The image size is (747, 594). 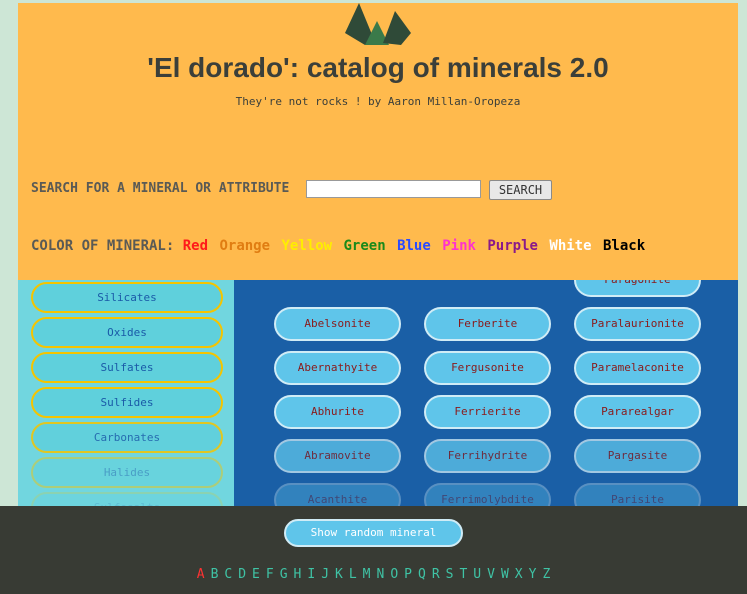 I want to click on mineral-abernathyite: Abernathyite, so click(x=337, y=368).